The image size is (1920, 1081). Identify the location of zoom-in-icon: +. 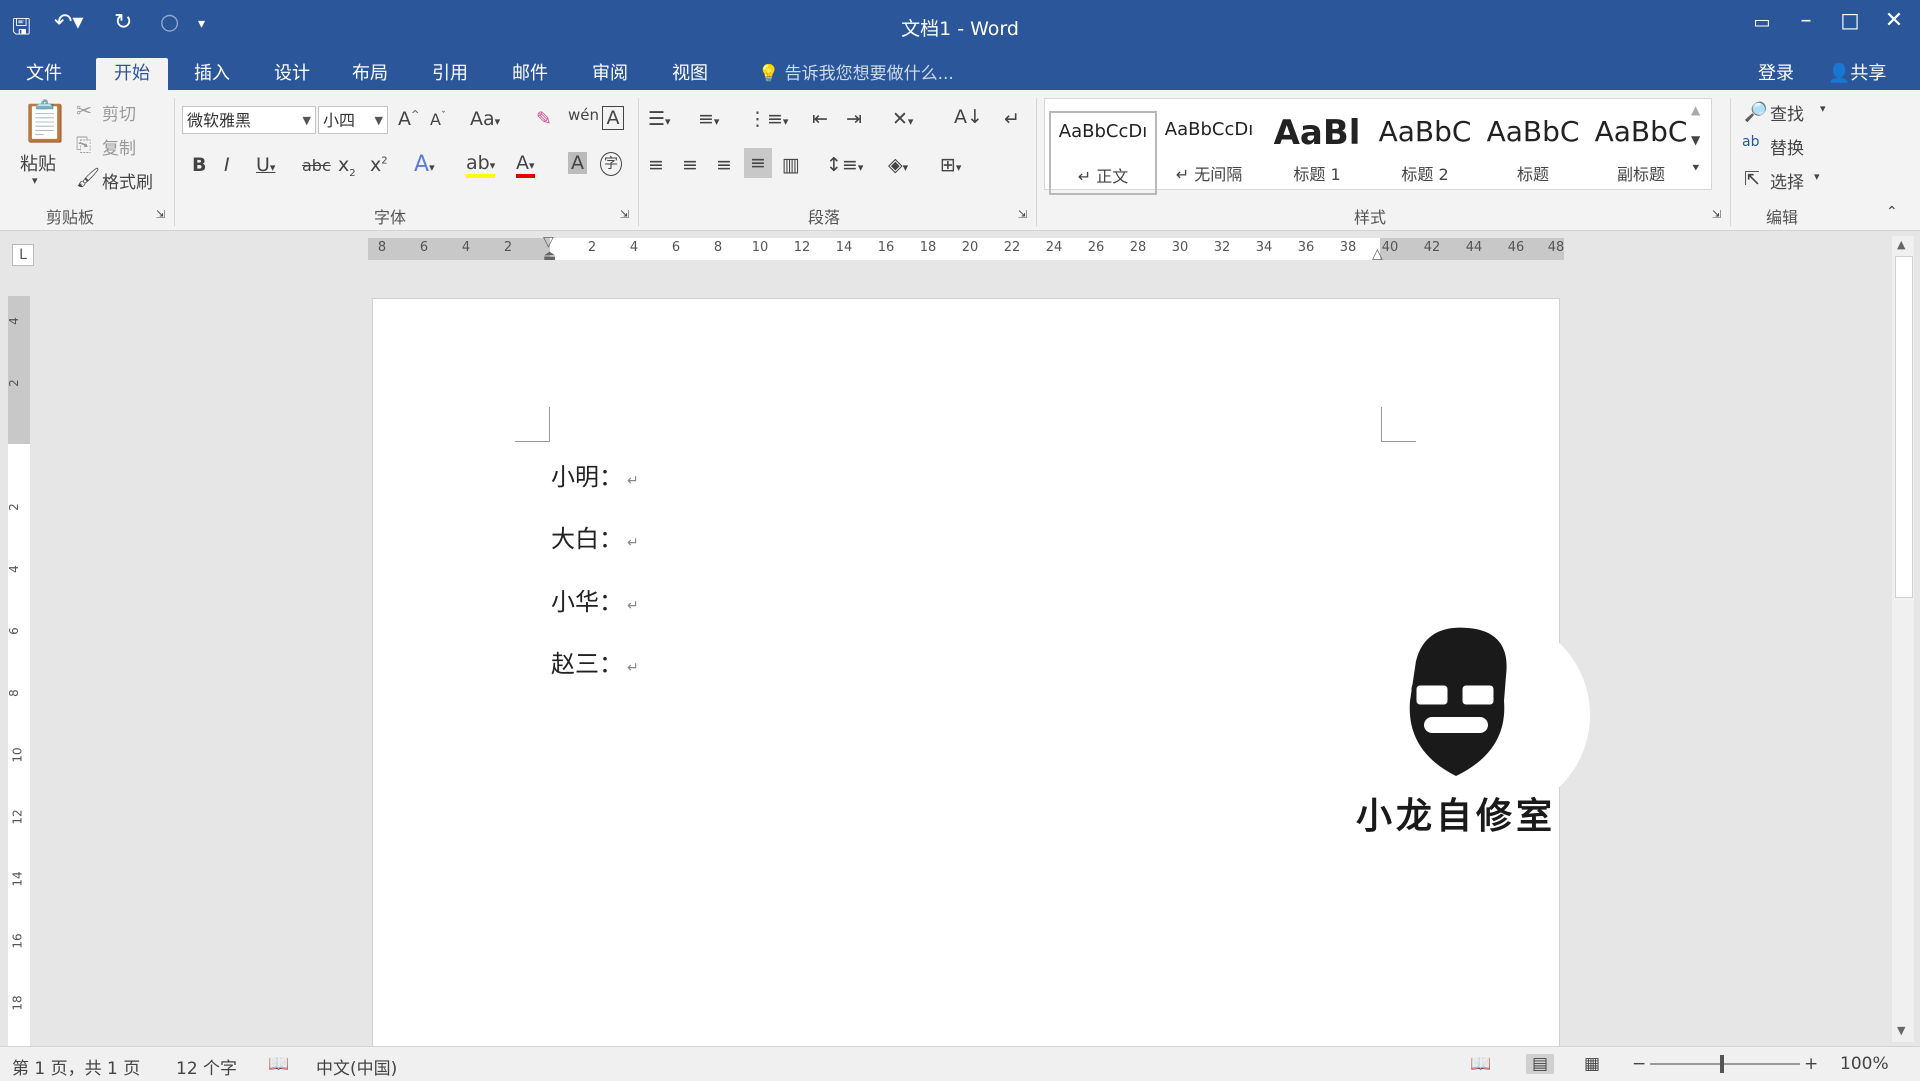
(1811, 1064).